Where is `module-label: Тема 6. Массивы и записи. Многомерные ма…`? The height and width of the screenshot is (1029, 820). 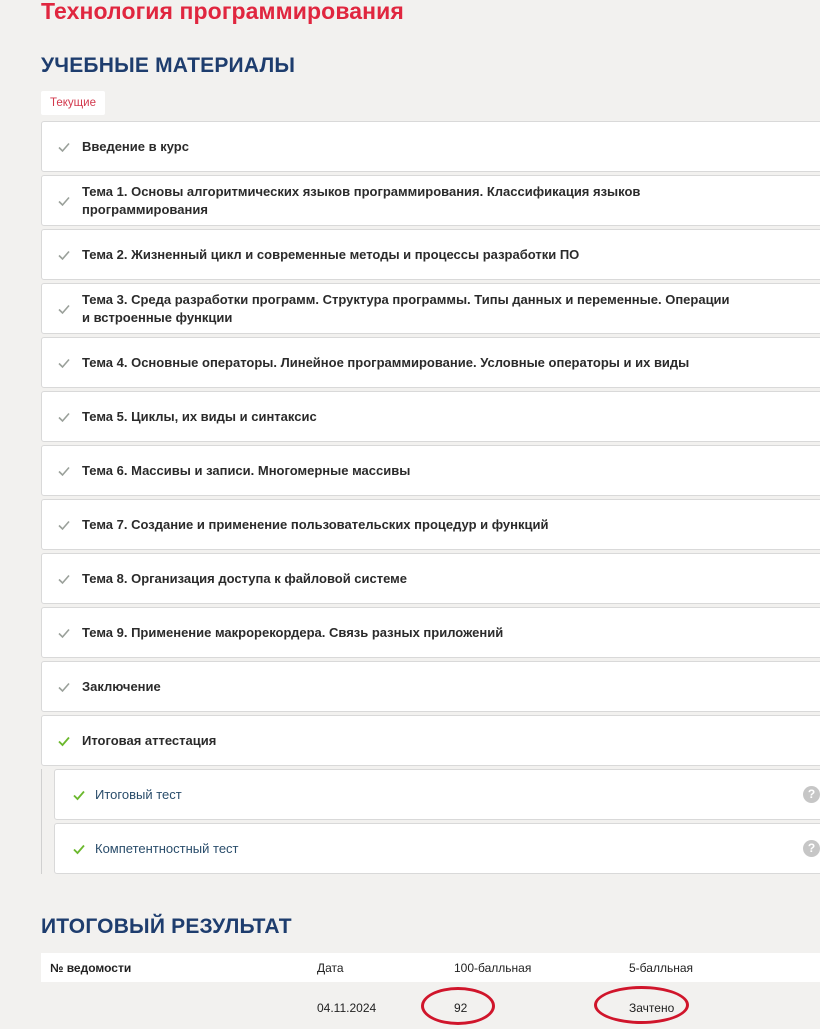 module-label: Тема 6. Массивы и записи. Многомерные ма… is located at coordinates (246, 470).